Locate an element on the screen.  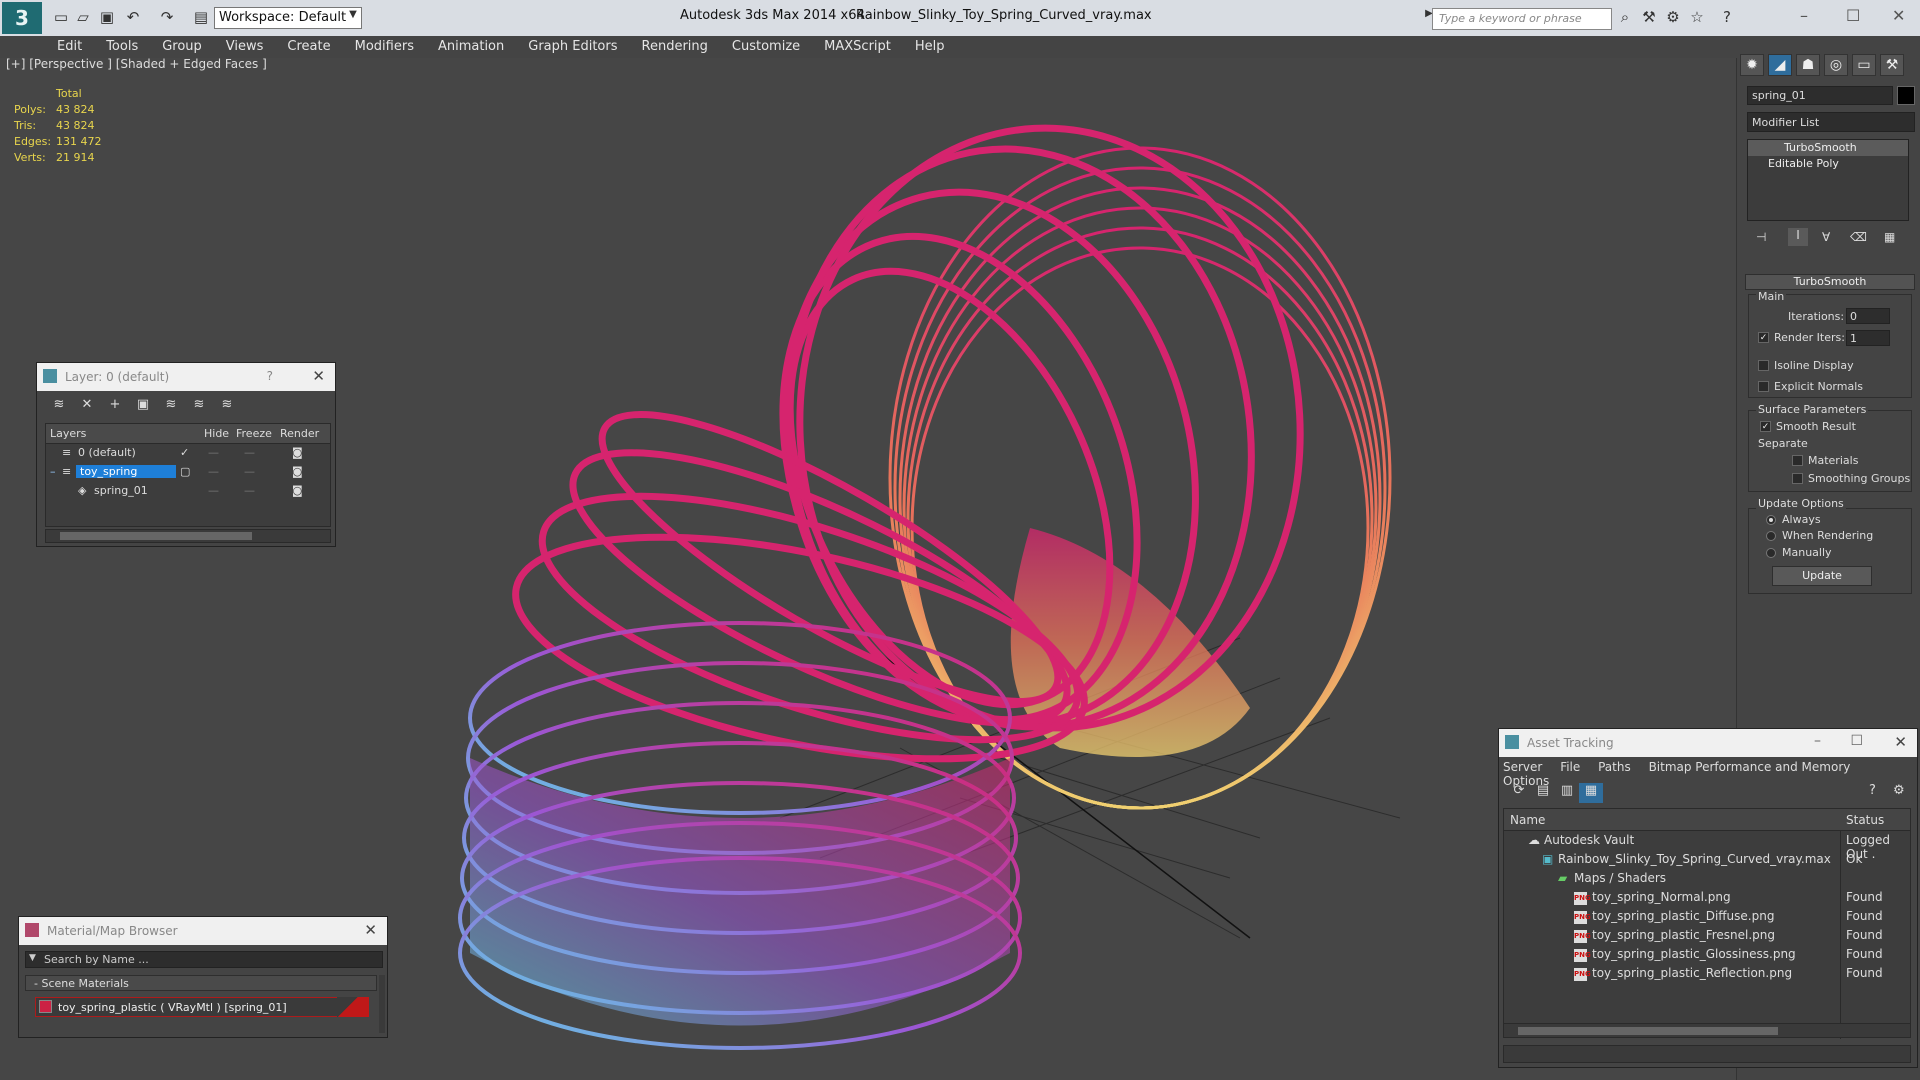
name-column: Name is located at coordinates (1527, 820).